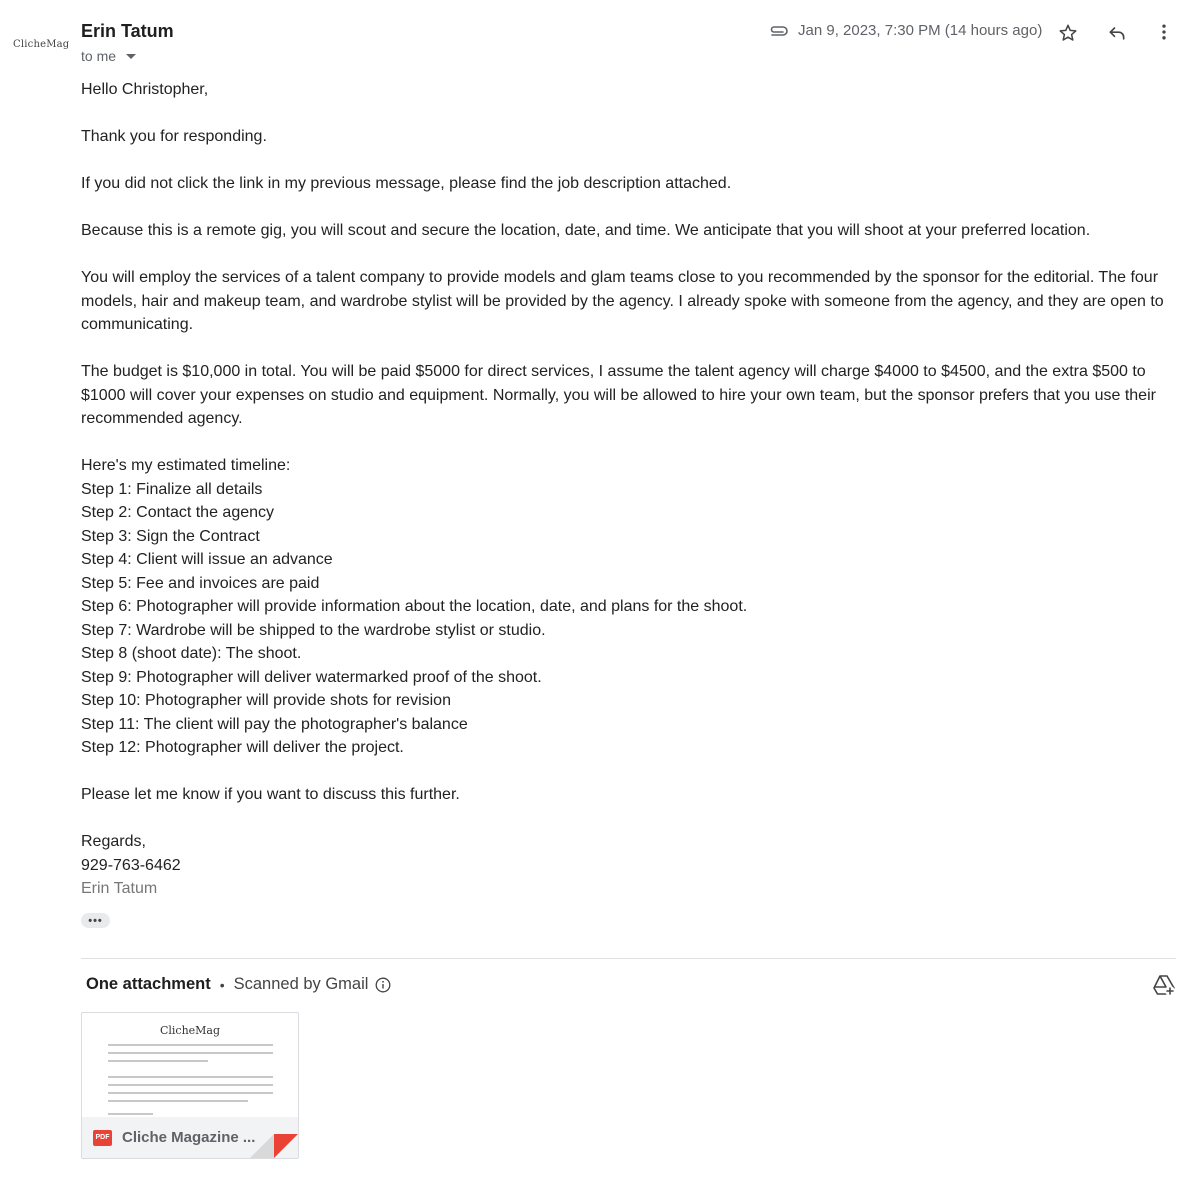 This screenshot has height=1200, width=1190. Describe the element at coordinates (920, 30) in the screenshot. I see `message-date: Jan 9, 2023, 7:30 PM (14 hours ago)` at that location.